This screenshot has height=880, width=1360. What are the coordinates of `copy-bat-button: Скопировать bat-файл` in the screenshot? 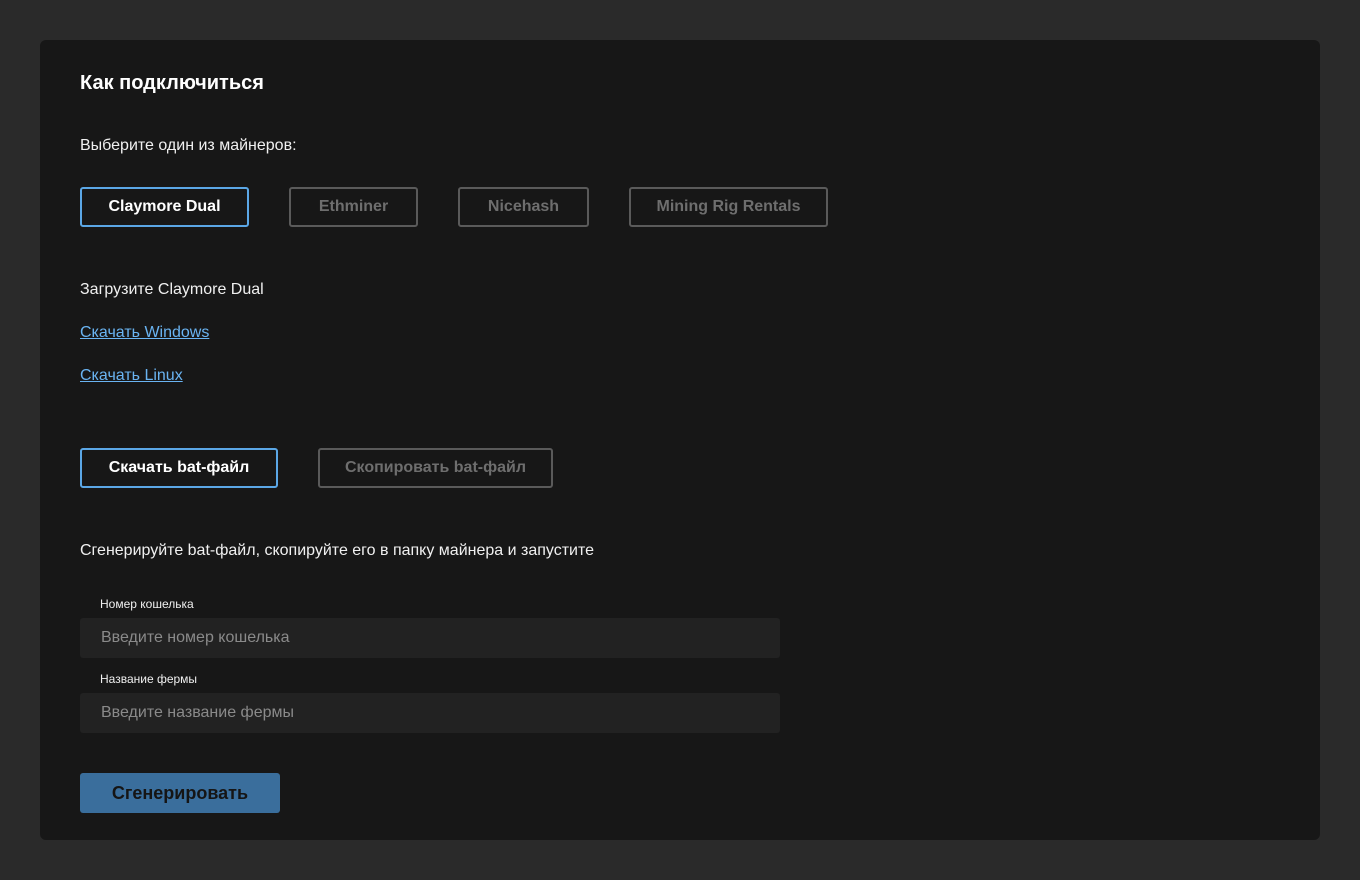 It's located at (435, 468).